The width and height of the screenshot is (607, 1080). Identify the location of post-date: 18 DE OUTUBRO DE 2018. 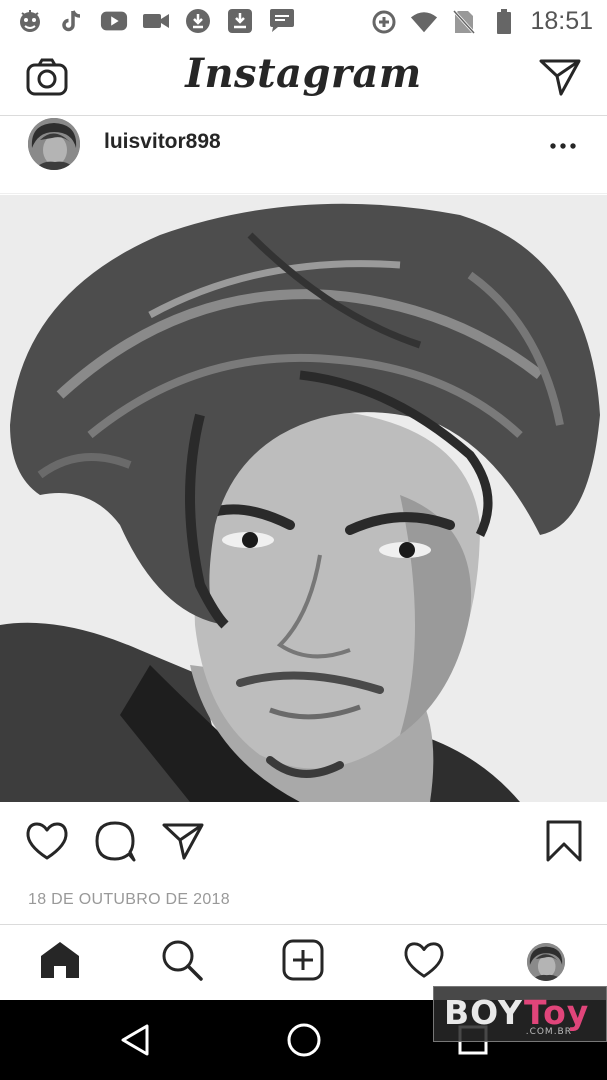
(129, 899).